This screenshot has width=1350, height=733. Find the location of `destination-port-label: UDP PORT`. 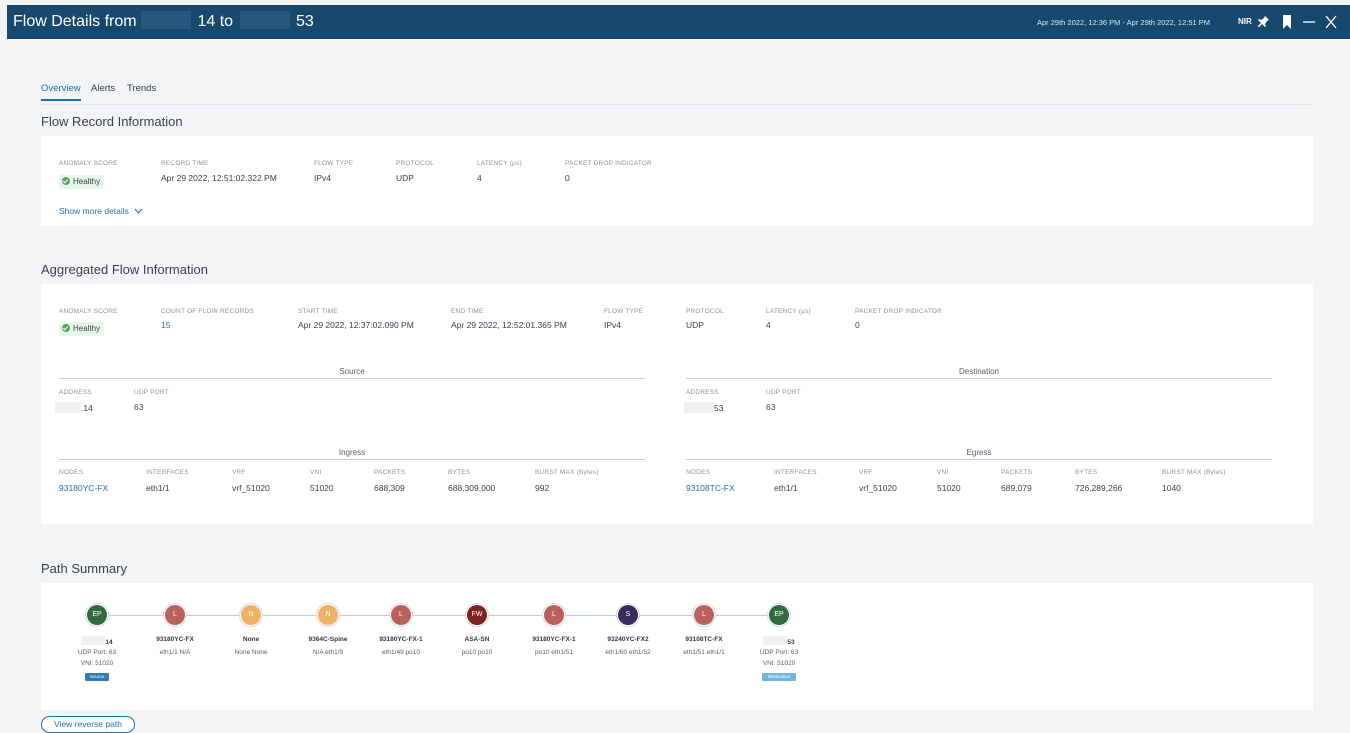

destination-port-label: UDP PORT is located at coordinates (783, 392).